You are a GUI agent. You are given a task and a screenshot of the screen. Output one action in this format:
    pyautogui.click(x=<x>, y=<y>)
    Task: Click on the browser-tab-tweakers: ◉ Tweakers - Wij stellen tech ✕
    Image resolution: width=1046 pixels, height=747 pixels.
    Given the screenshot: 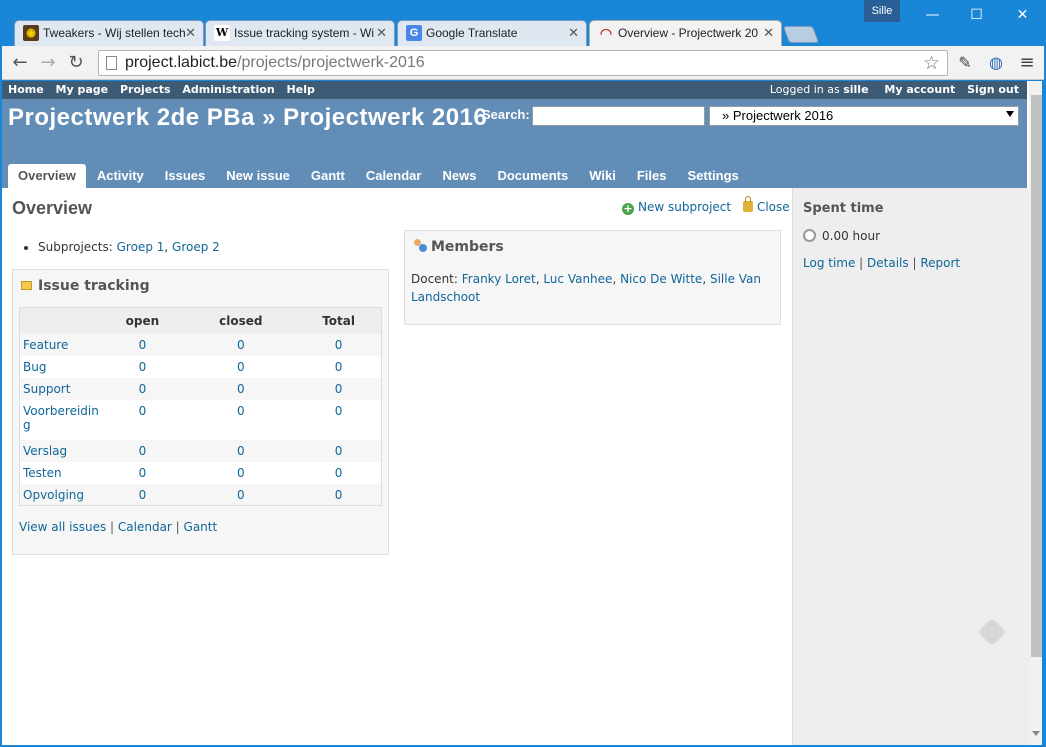 What is the action you would take?
    pyautogui.click(x=109, y=33)
    